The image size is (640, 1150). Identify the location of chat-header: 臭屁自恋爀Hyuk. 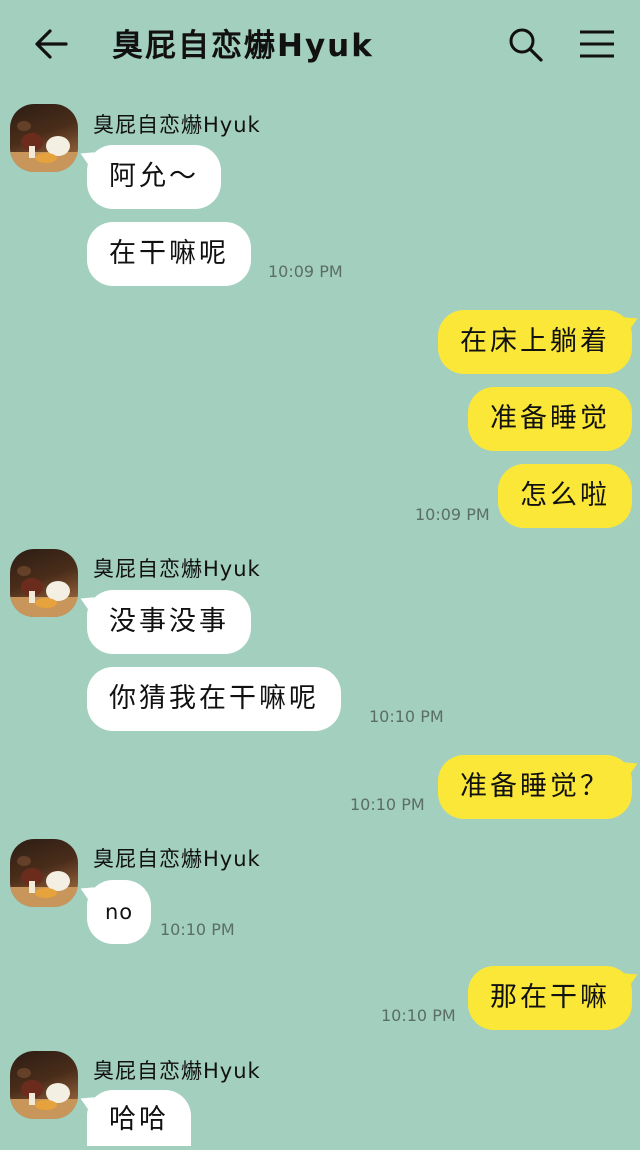
(320, 44).